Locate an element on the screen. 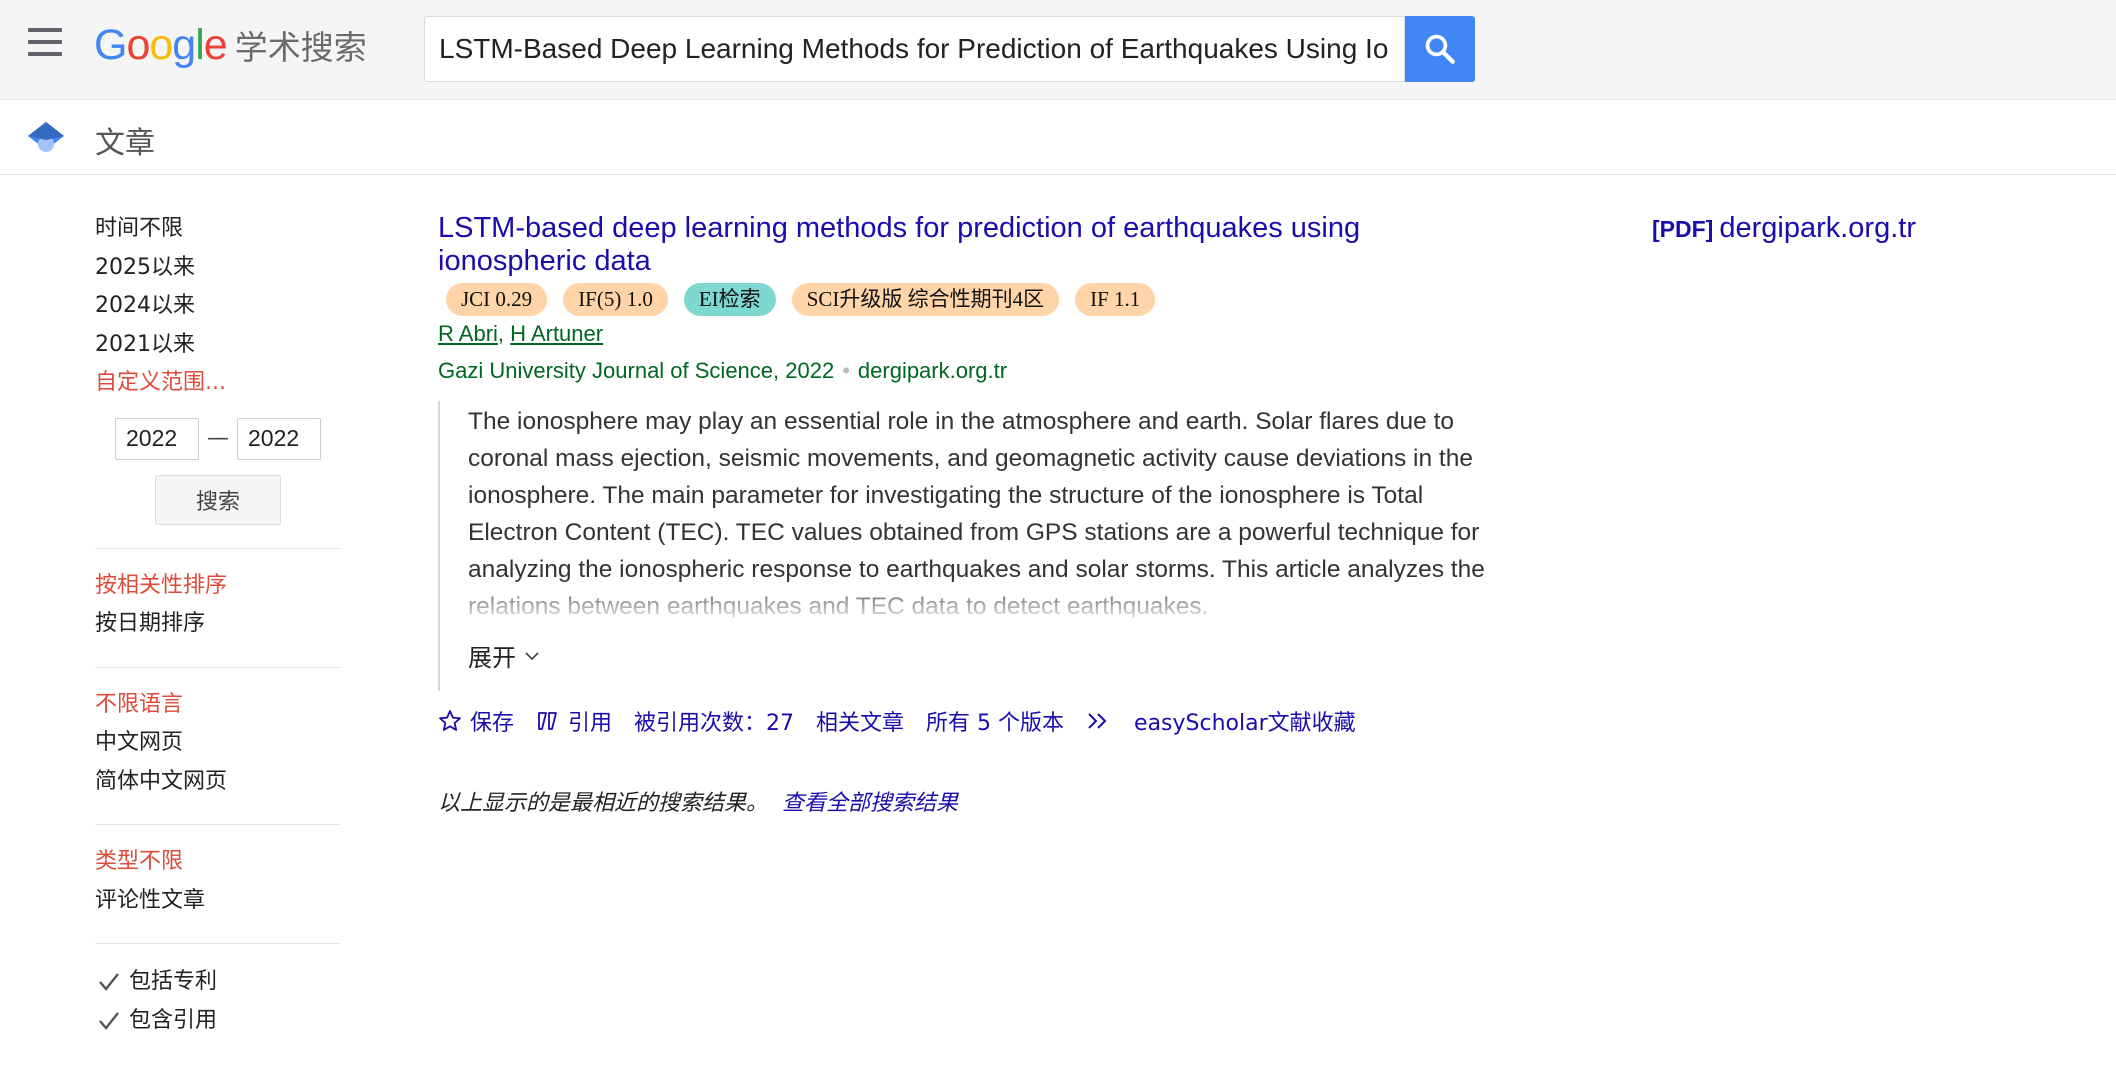 The image size is (2116, 1071). related-articles-link: 相关文章 is located at coordinates (860, 721).